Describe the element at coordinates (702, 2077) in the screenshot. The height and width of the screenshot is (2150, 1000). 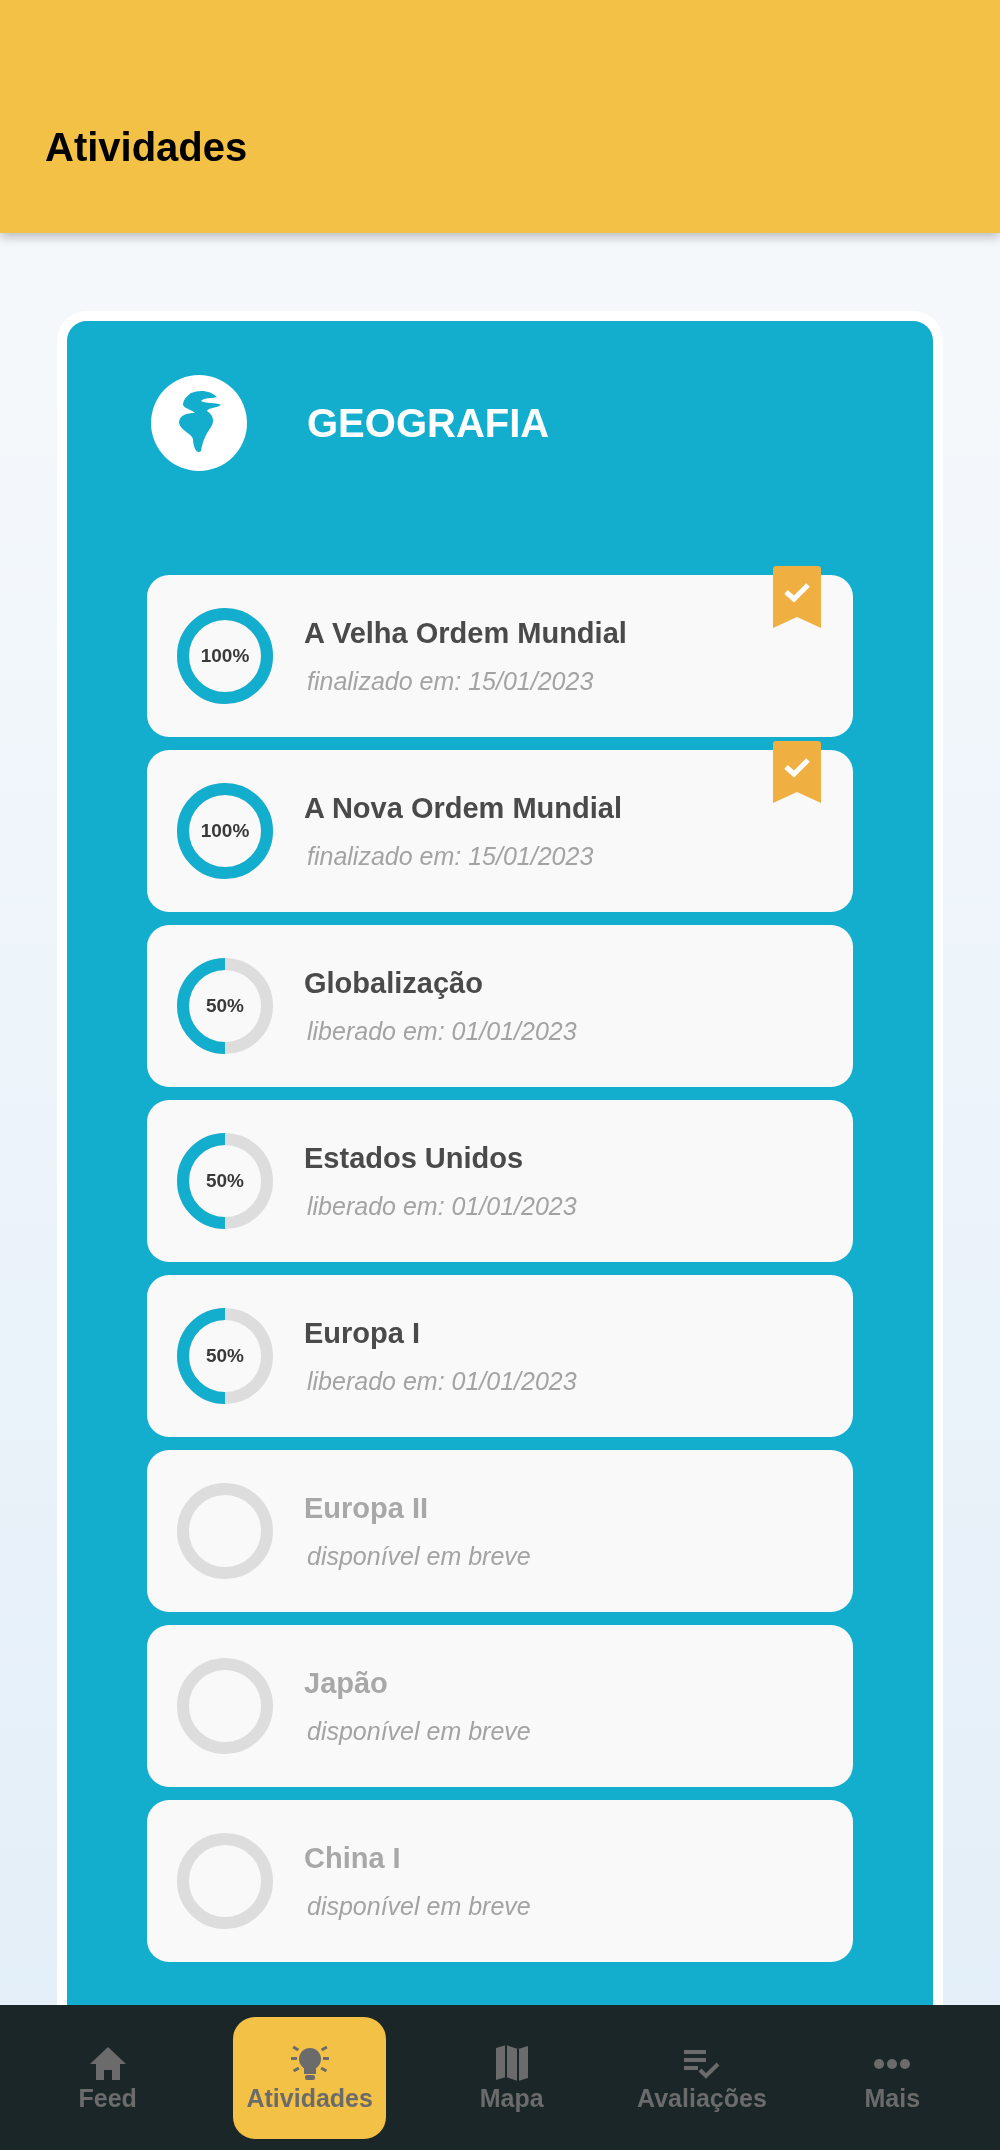
I see `nav-tab: Avaliações` at that location.